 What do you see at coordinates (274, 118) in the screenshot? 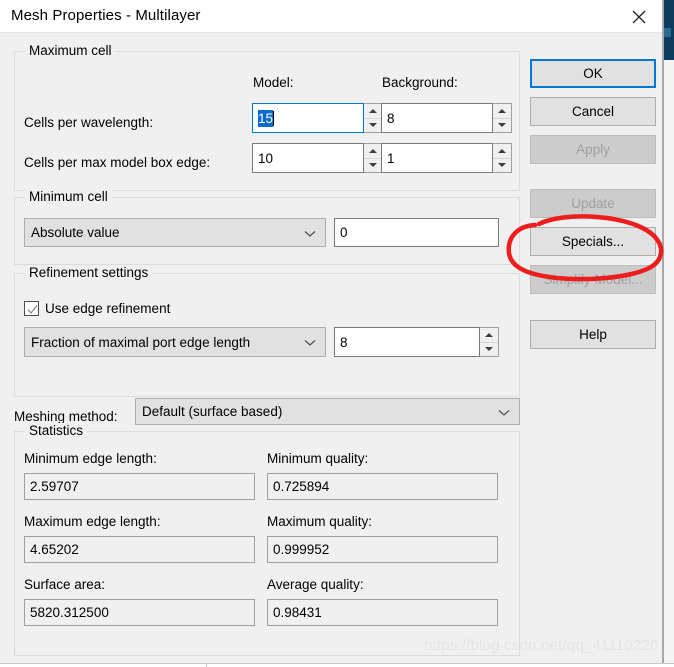
I see `text-caret` at bounding box center [274, 118].